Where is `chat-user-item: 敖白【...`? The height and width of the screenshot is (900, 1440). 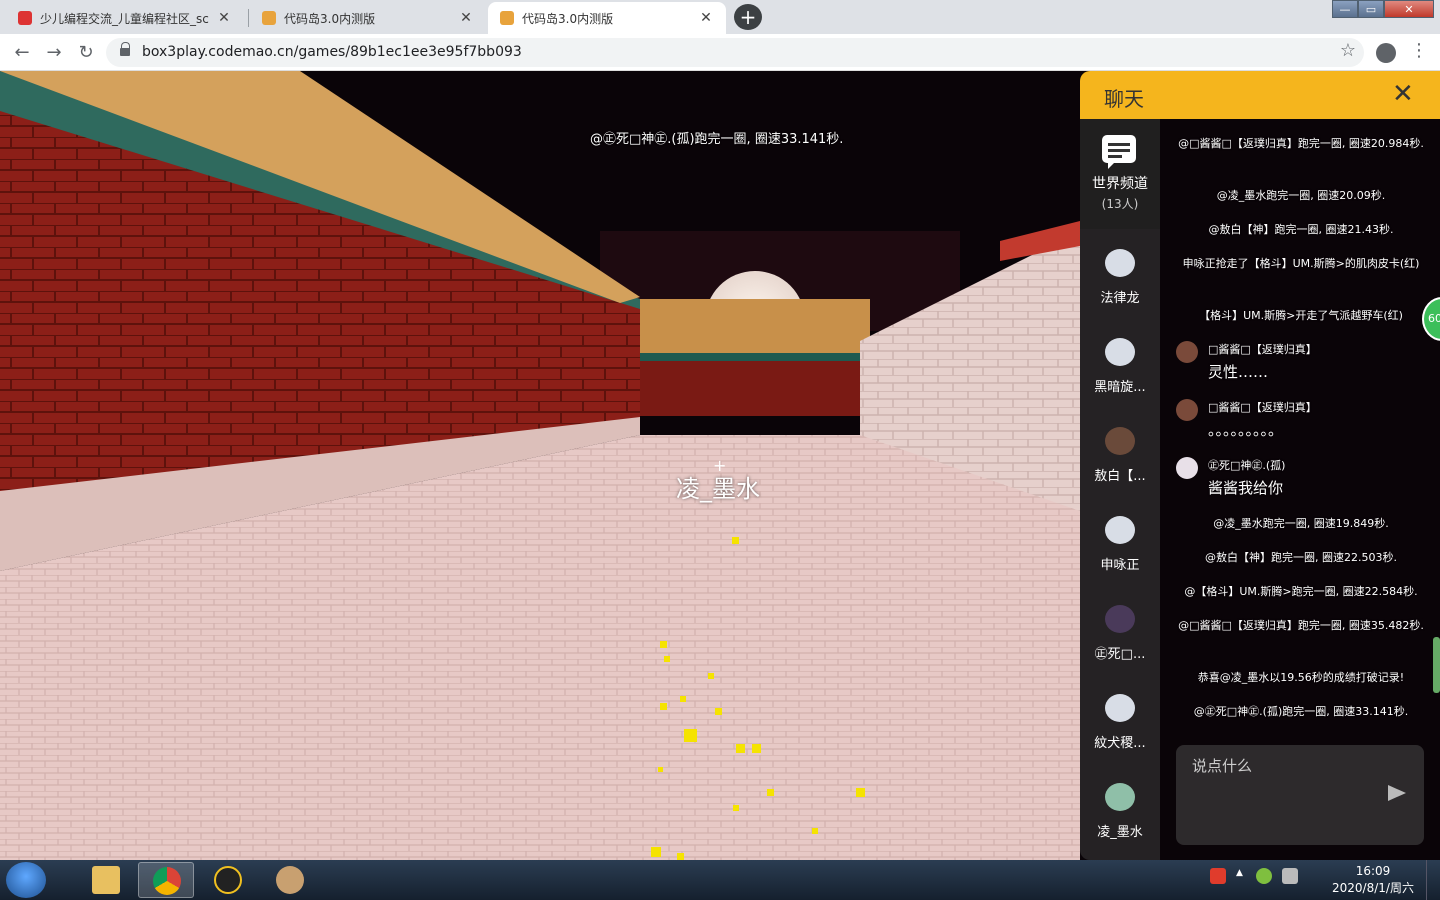
chat-user-item: 敖白【... is located at coordinates (1120, 455).